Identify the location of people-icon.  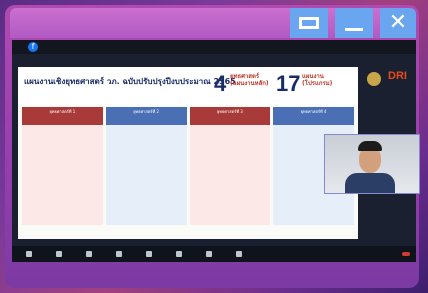
(119, 253).